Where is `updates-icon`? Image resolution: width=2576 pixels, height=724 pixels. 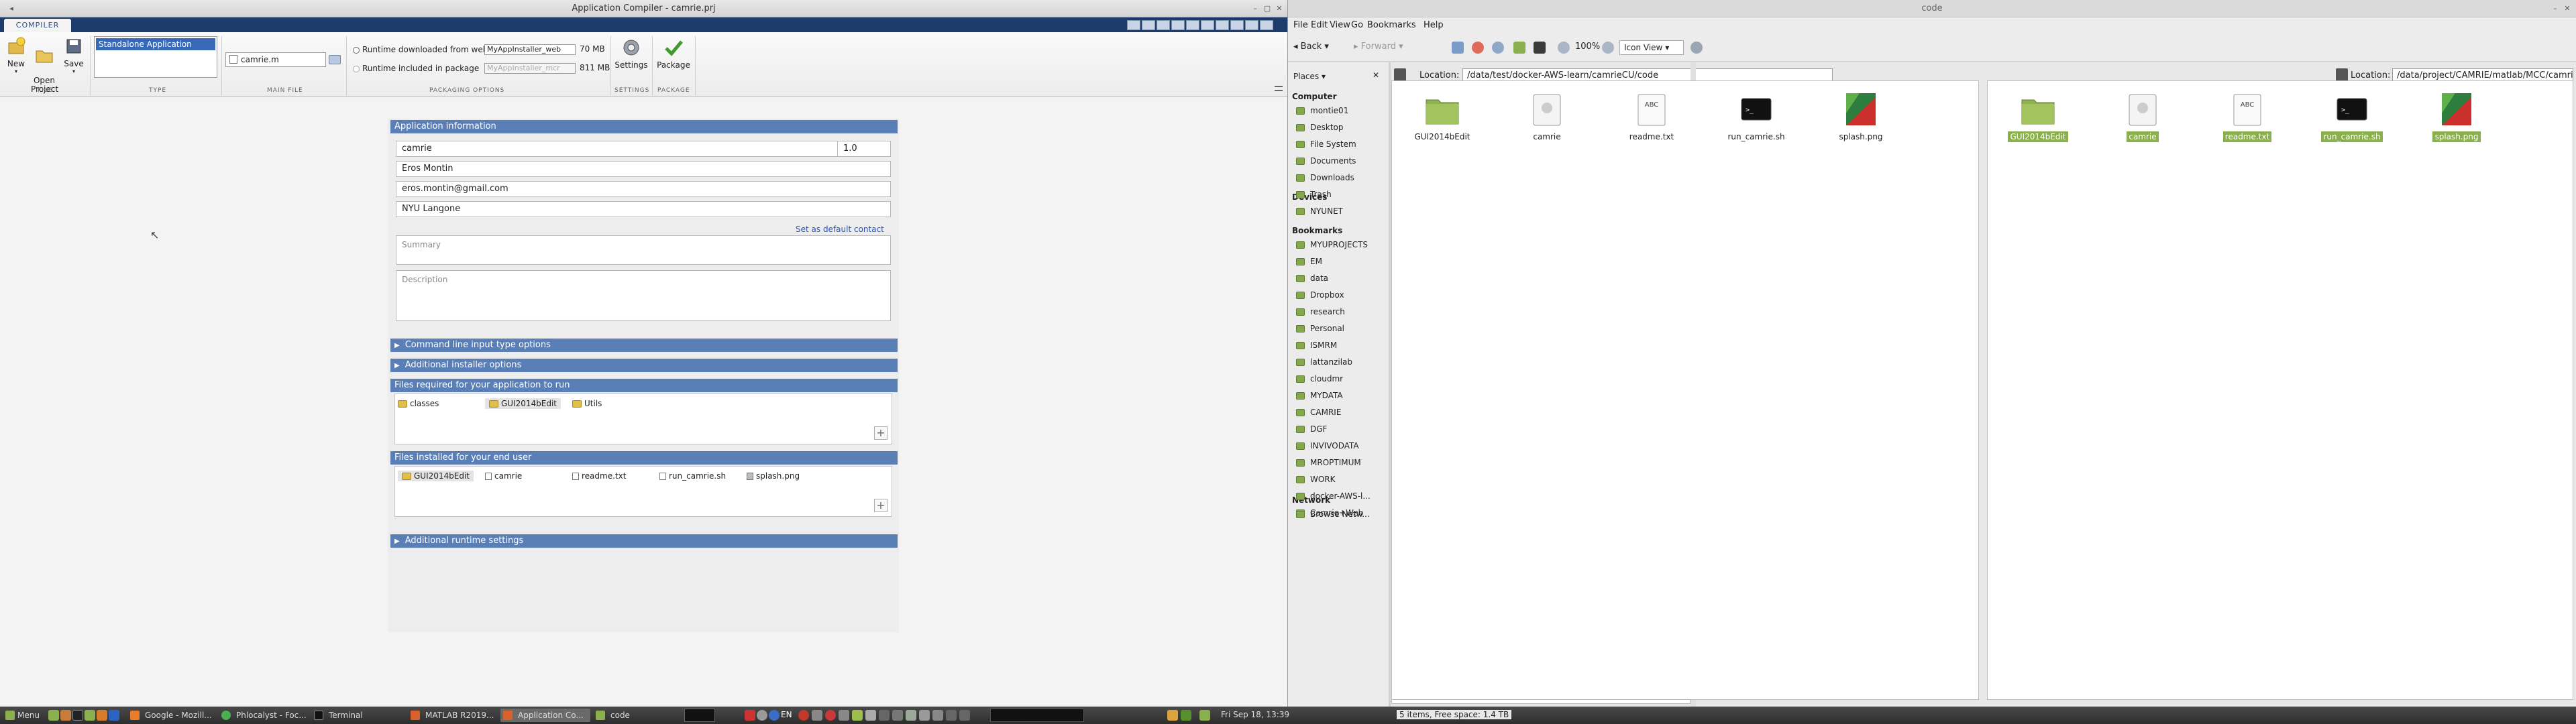 updates-icon is located at coordinates (774, 715).